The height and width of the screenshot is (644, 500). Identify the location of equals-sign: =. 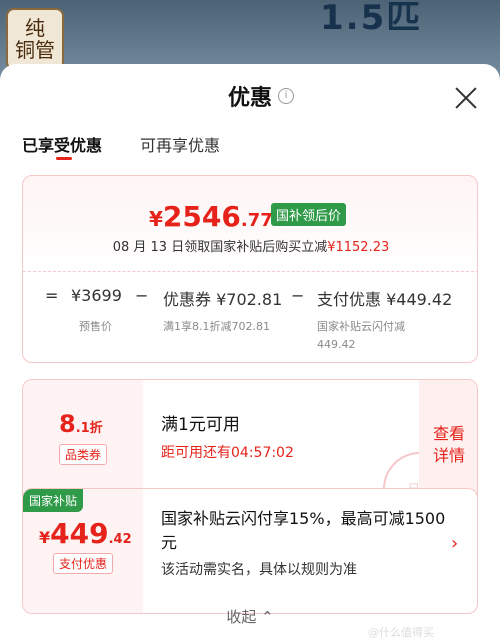
(52, 295).